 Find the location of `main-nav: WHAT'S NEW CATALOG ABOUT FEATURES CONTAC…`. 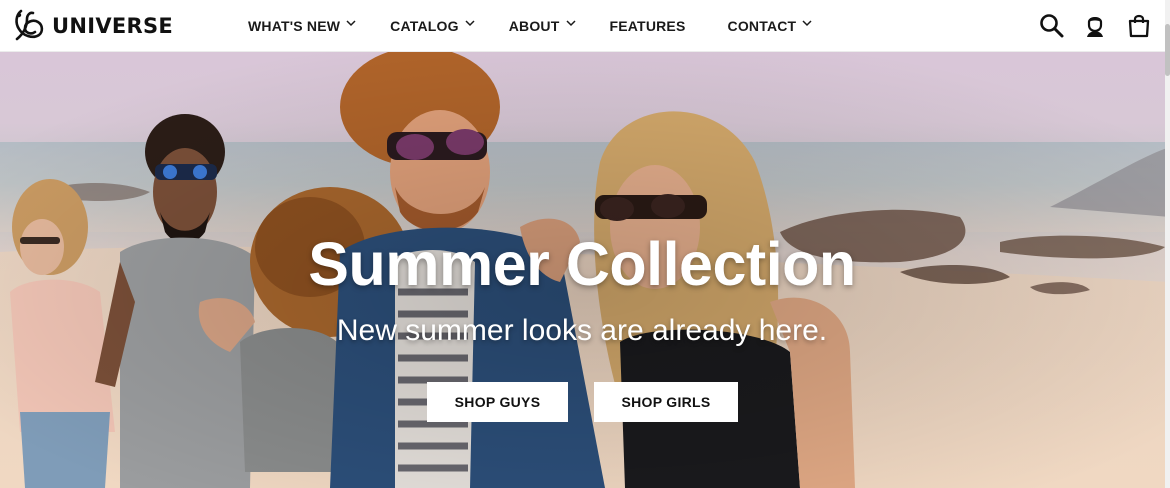

main-nav: WHAT'S NEW CATALOG ABOUT FEATURES CONTAC… is located at coordinates (530, 26).